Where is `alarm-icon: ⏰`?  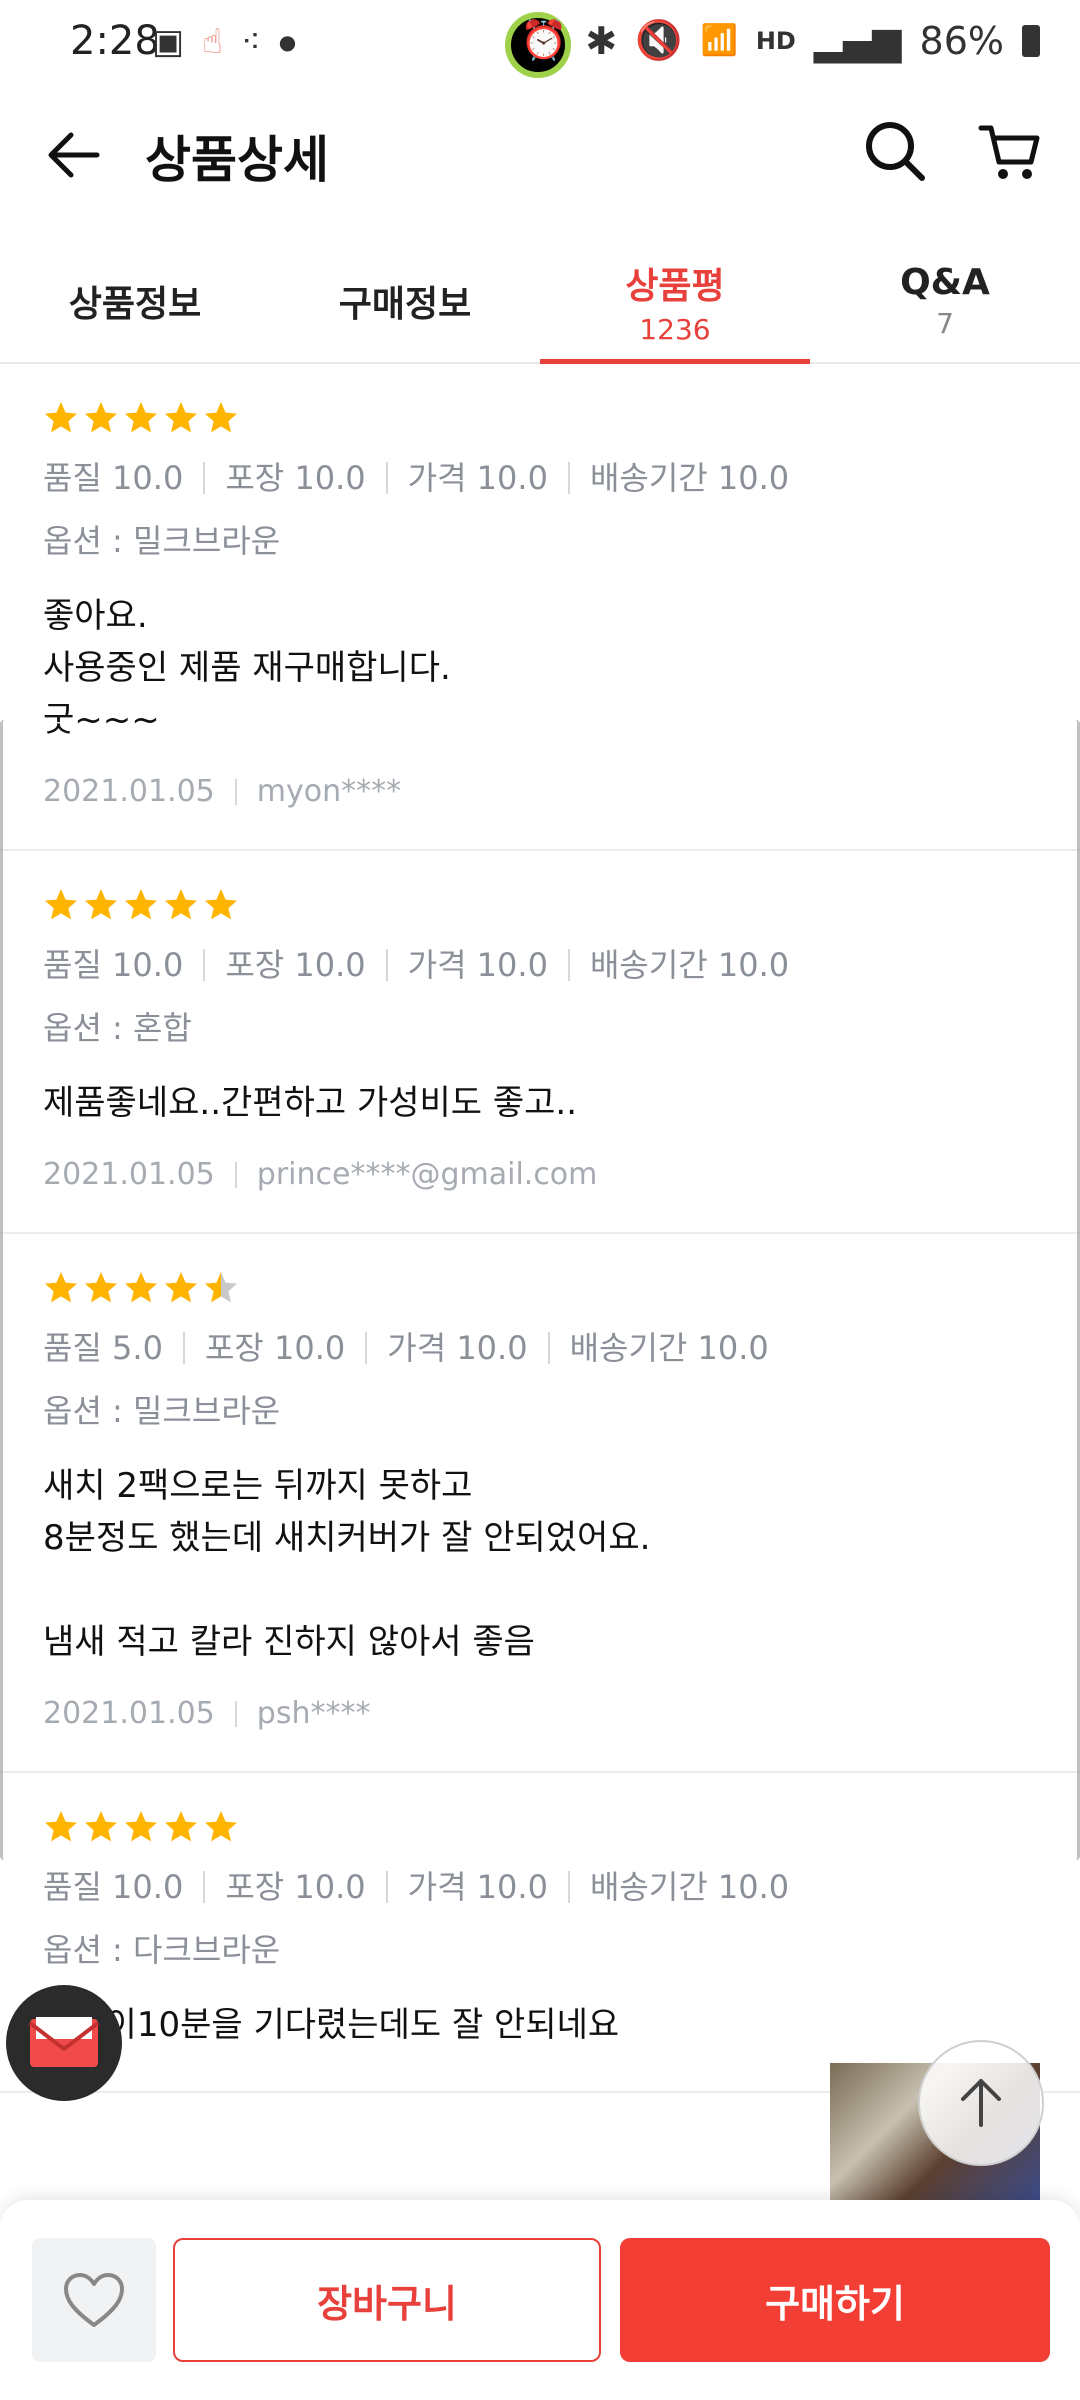
alarm-icon: ⏰ is located at coordinates (543, 40).